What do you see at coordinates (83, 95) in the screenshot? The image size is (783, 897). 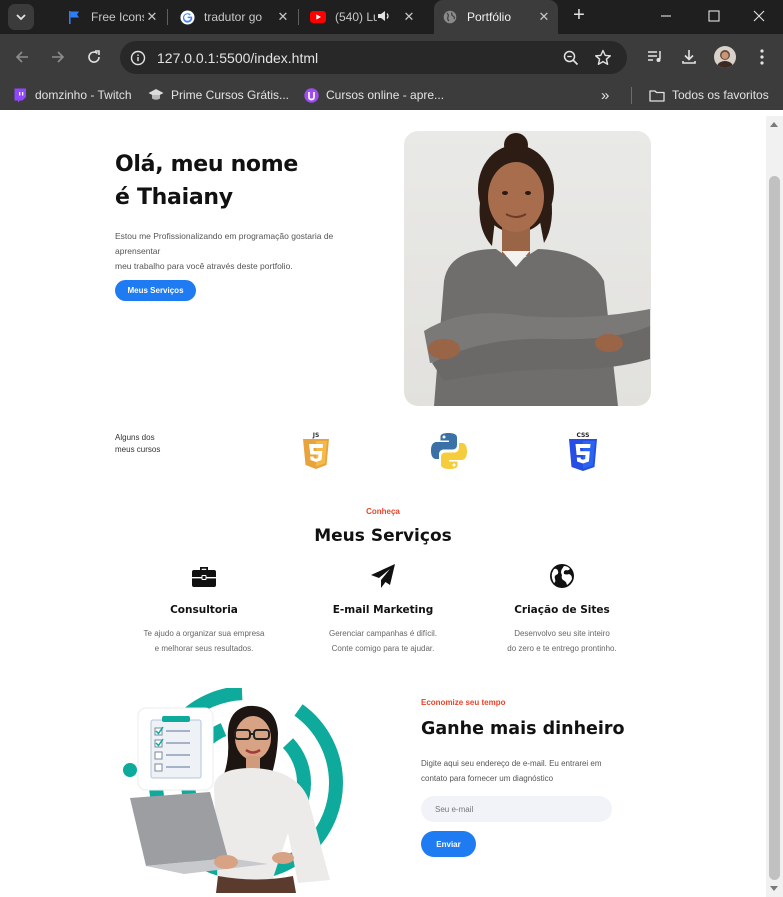 I see `bookmark-label: domzinho - Twitch` at bounding box center [83, 95].